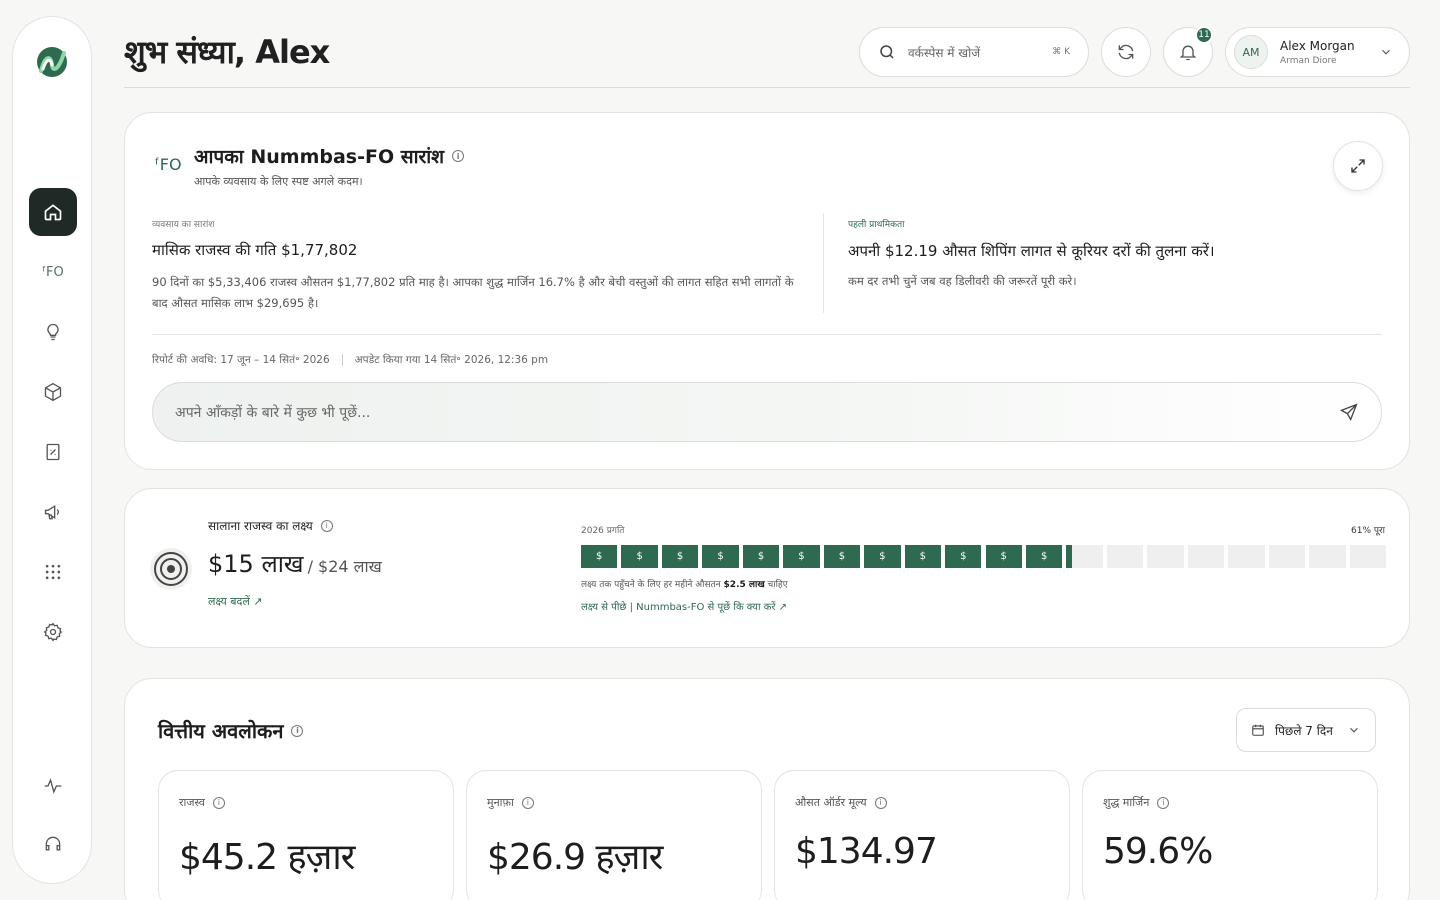  What do you see at coordinates (652, 585) in the screenshot?
I see `progress-note-prefix: लक्ष्य तक पहुँचने के लिए हर महीने औसतन` at bounding box center [652, 585].